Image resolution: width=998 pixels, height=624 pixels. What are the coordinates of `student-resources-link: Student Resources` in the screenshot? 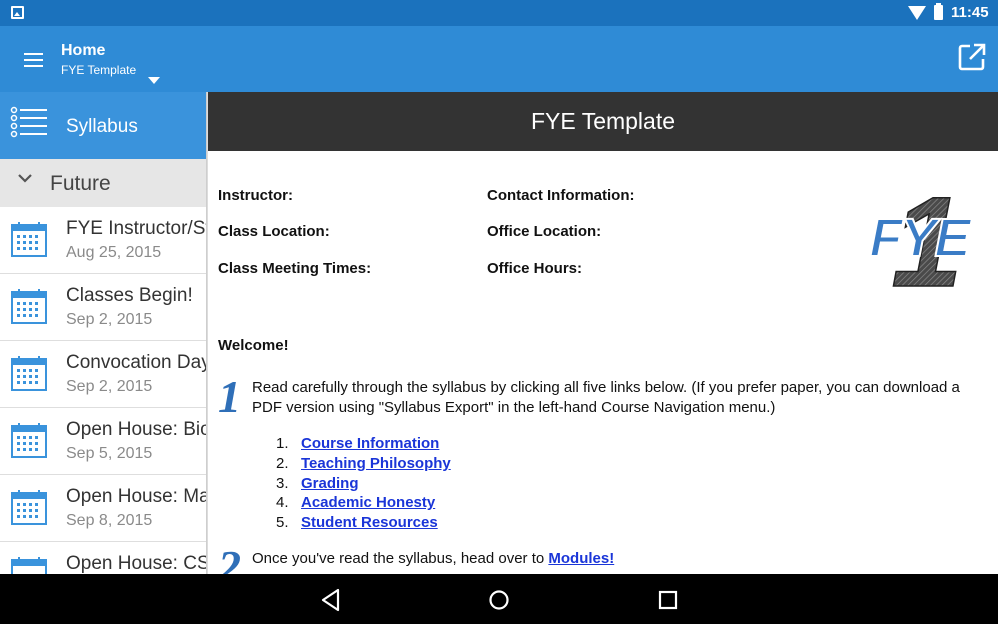 It's located at (369, 522).